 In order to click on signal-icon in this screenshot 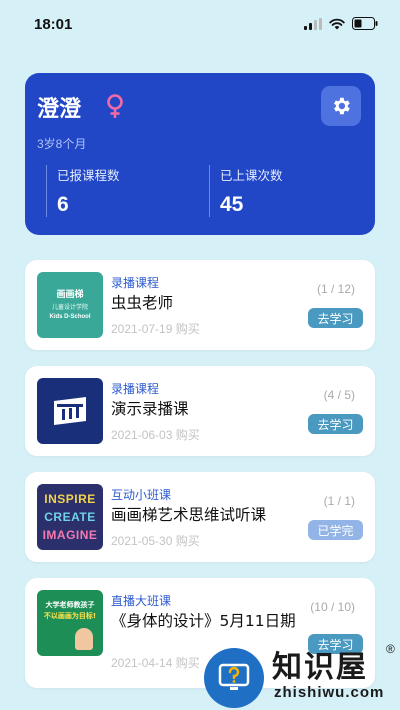, I will do `click(313, 23)`.